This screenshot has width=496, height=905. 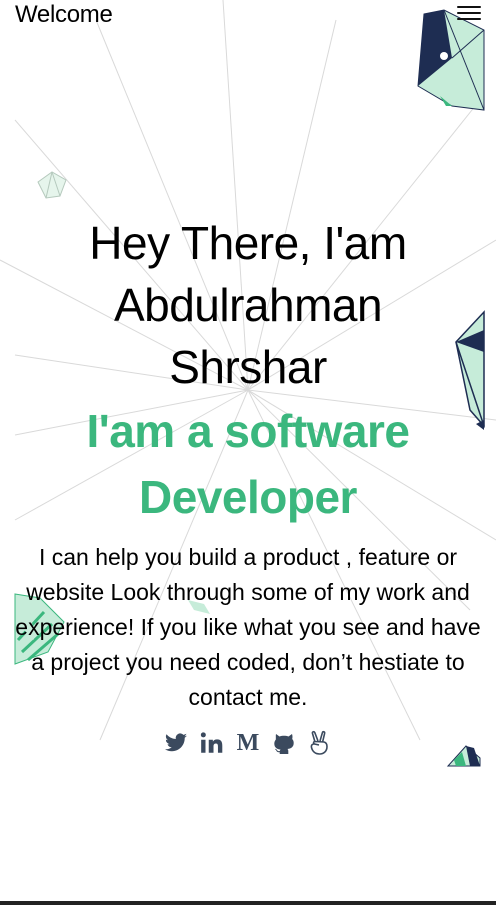 I want to click on bottom-scroll-bar, so click(x=248, y=903).